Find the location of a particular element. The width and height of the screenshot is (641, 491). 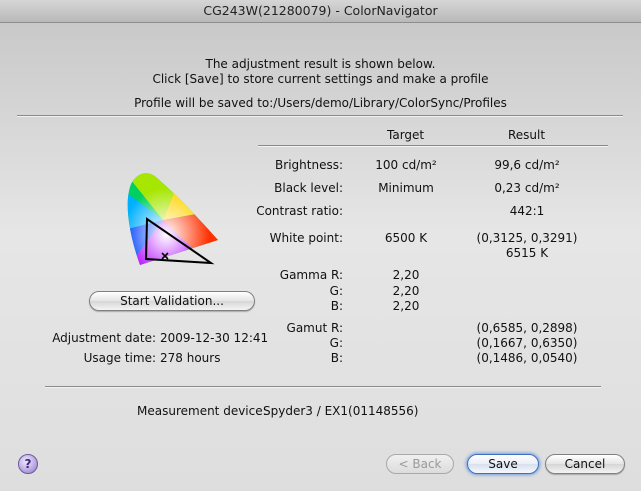

separator-top is located at coordinates (320, 116).